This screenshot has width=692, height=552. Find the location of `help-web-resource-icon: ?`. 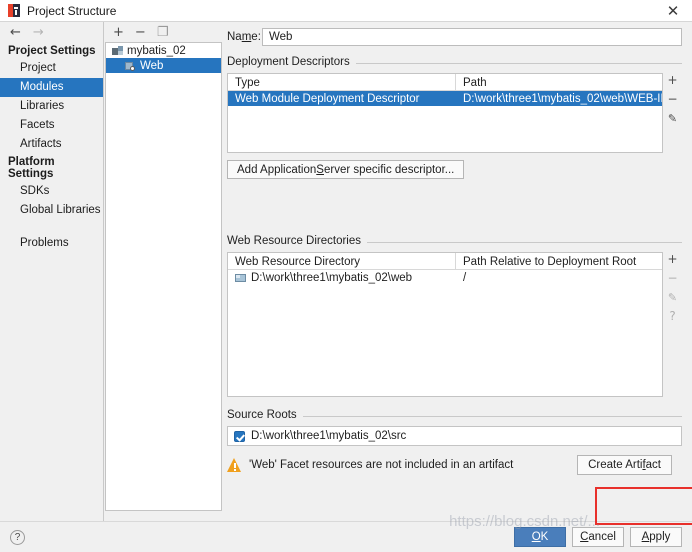

help-web-resource-icon: ? is located at coordinates (672, 316).